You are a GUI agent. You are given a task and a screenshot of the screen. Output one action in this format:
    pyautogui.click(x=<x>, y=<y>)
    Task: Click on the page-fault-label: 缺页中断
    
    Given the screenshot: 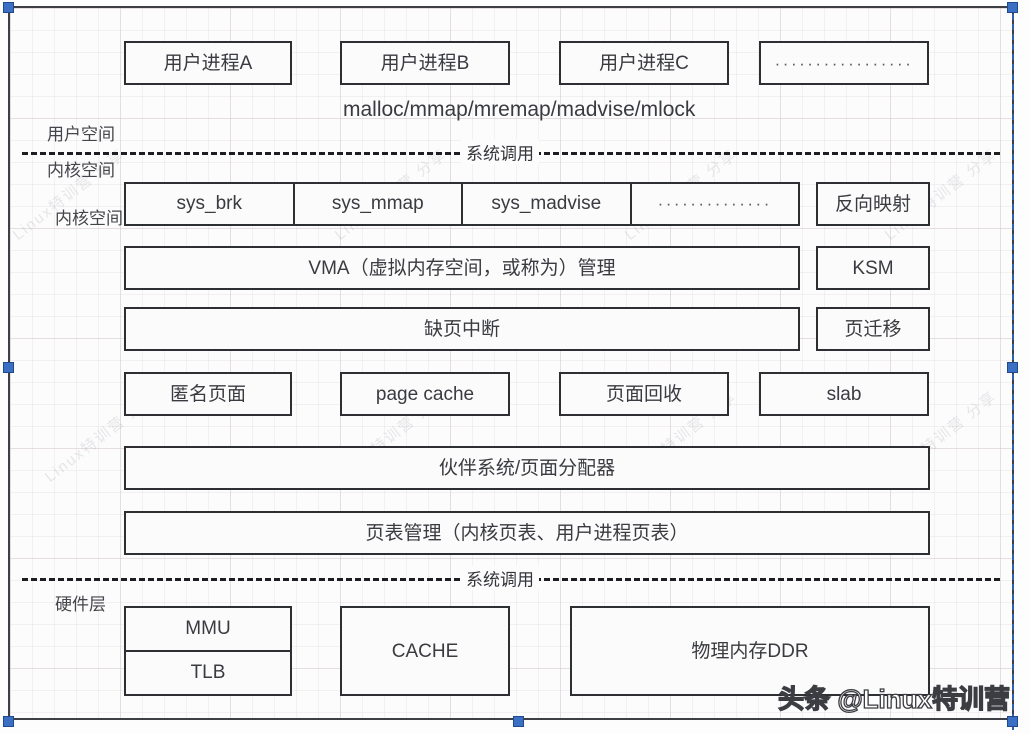 What is the action you would take?
    pyautogui.click(x=461, y=329)
    